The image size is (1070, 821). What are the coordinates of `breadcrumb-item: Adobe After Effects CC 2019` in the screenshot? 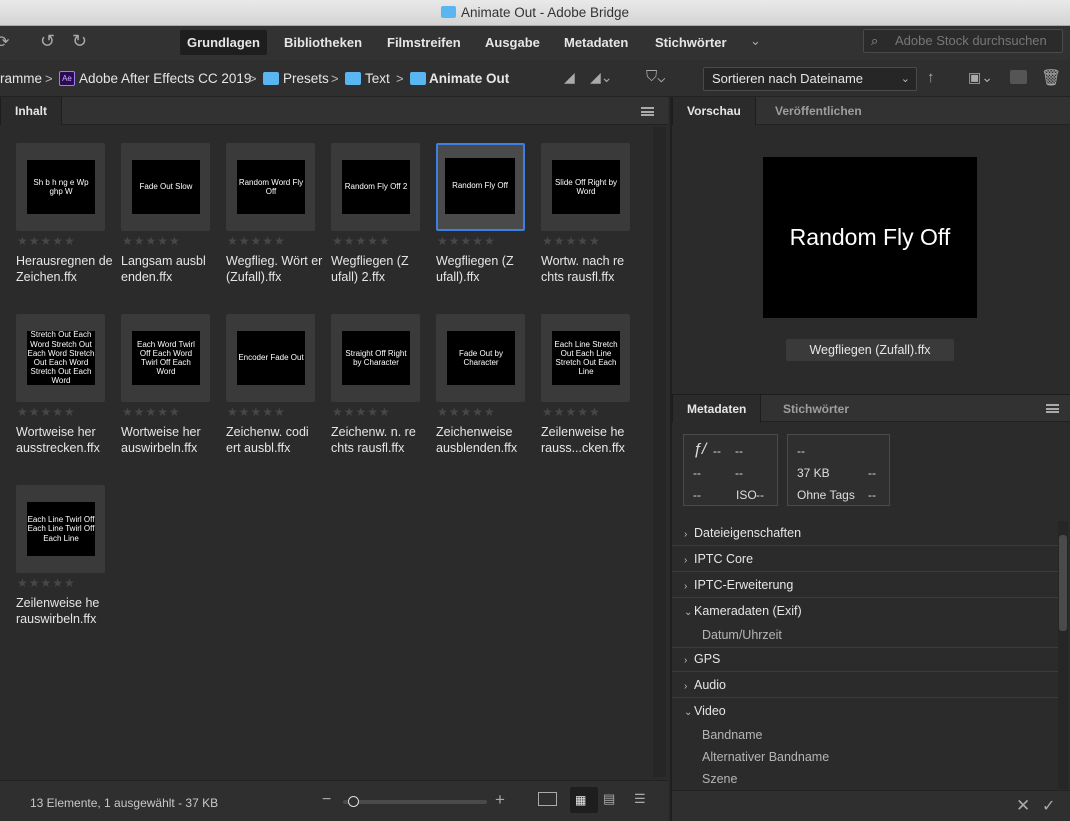 It's located at (165, 78).